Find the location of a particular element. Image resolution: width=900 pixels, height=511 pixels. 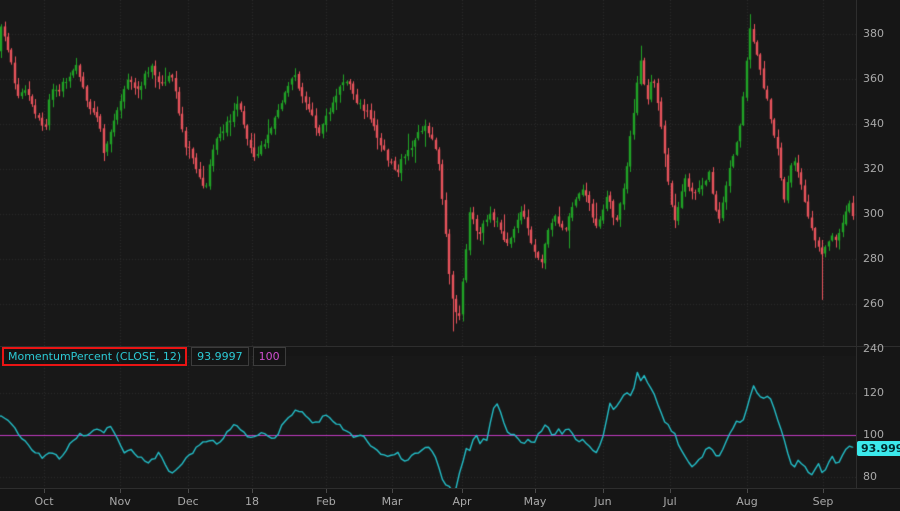

time-axis-label: Nov is located at coordinates (120, 501).